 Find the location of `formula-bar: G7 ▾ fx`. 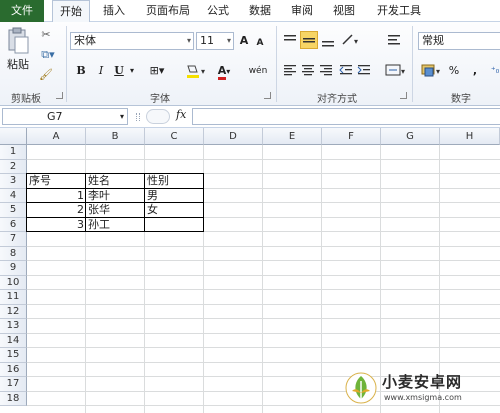

formula-bar: G7 ▾ fx is located at coordinates (250, 117).